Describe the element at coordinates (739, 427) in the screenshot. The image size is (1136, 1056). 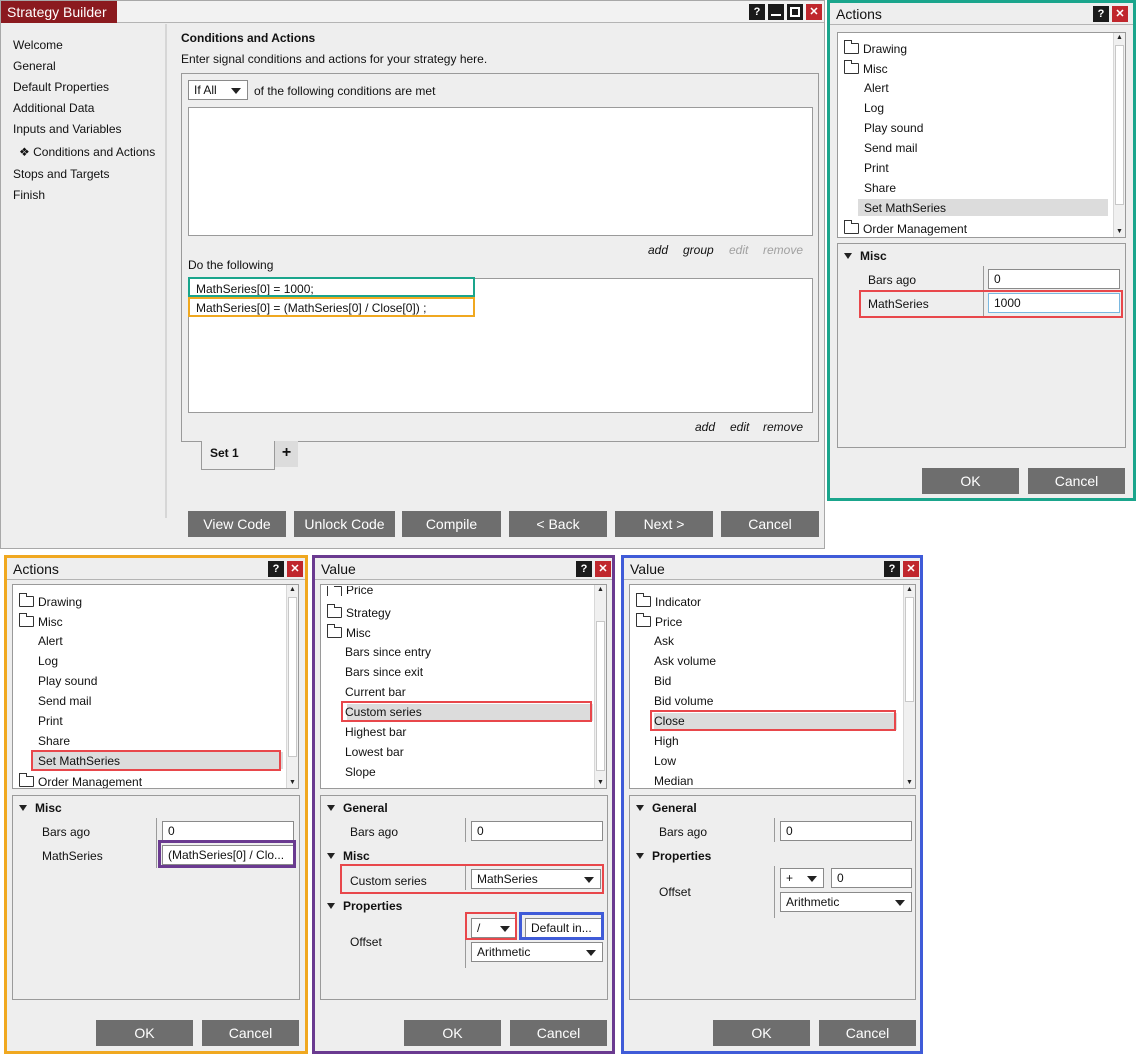
I see `edit-action-link: edit` at that location.